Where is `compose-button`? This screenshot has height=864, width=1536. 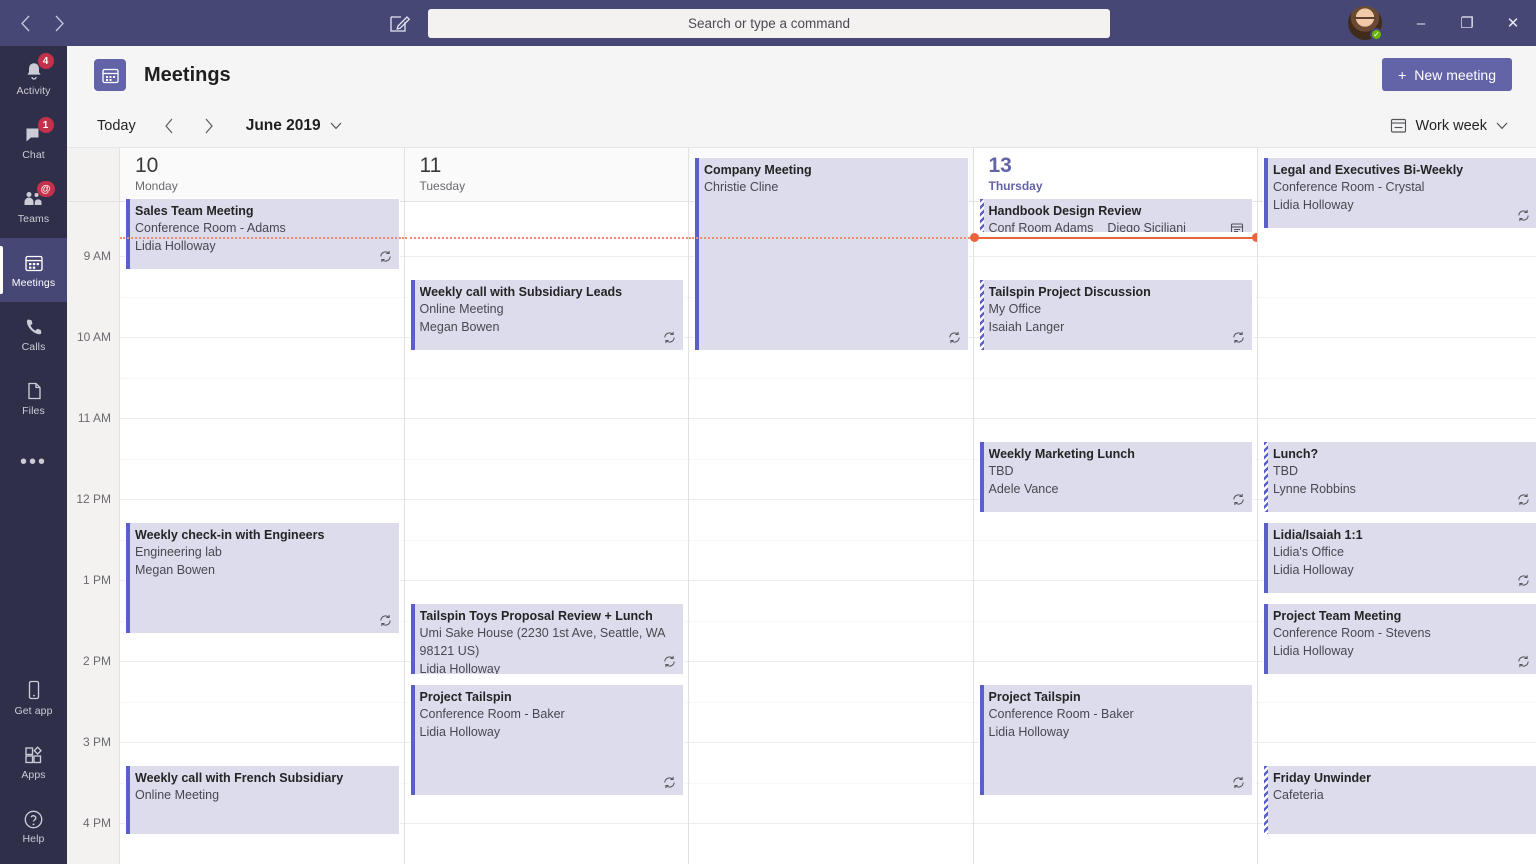 compose-button is located at coordinates (399, 24).